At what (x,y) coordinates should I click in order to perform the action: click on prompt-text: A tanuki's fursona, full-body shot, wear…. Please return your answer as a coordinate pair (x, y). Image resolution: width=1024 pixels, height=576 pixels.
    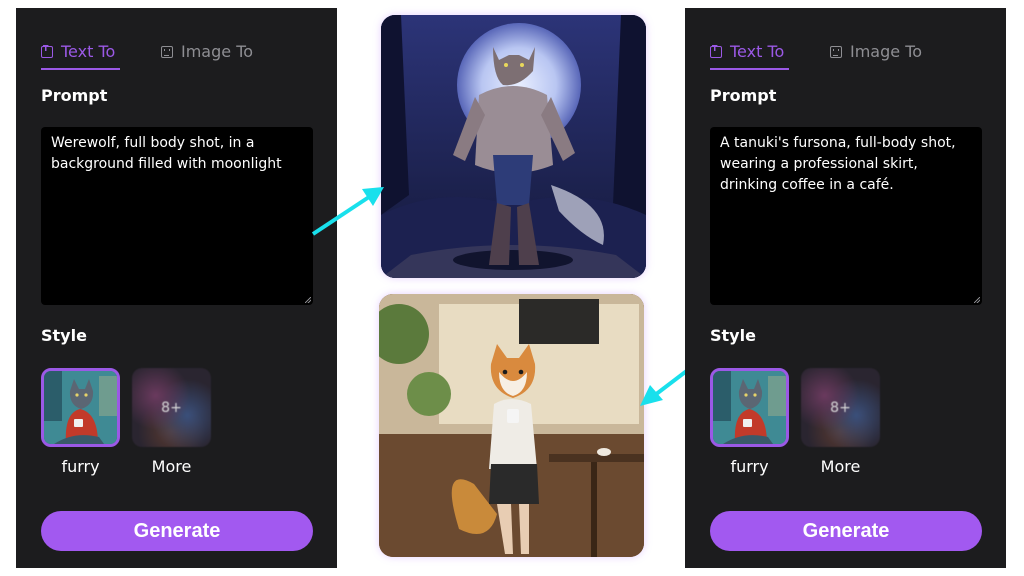
    Looking at the image, I should click on (838, 164).